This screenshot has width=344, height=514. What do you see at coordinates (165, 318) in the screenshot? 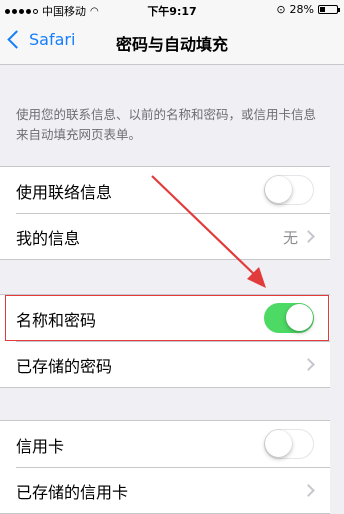
I see `names-passwords-row: 名称和密码` at bounding box center [165, 318].